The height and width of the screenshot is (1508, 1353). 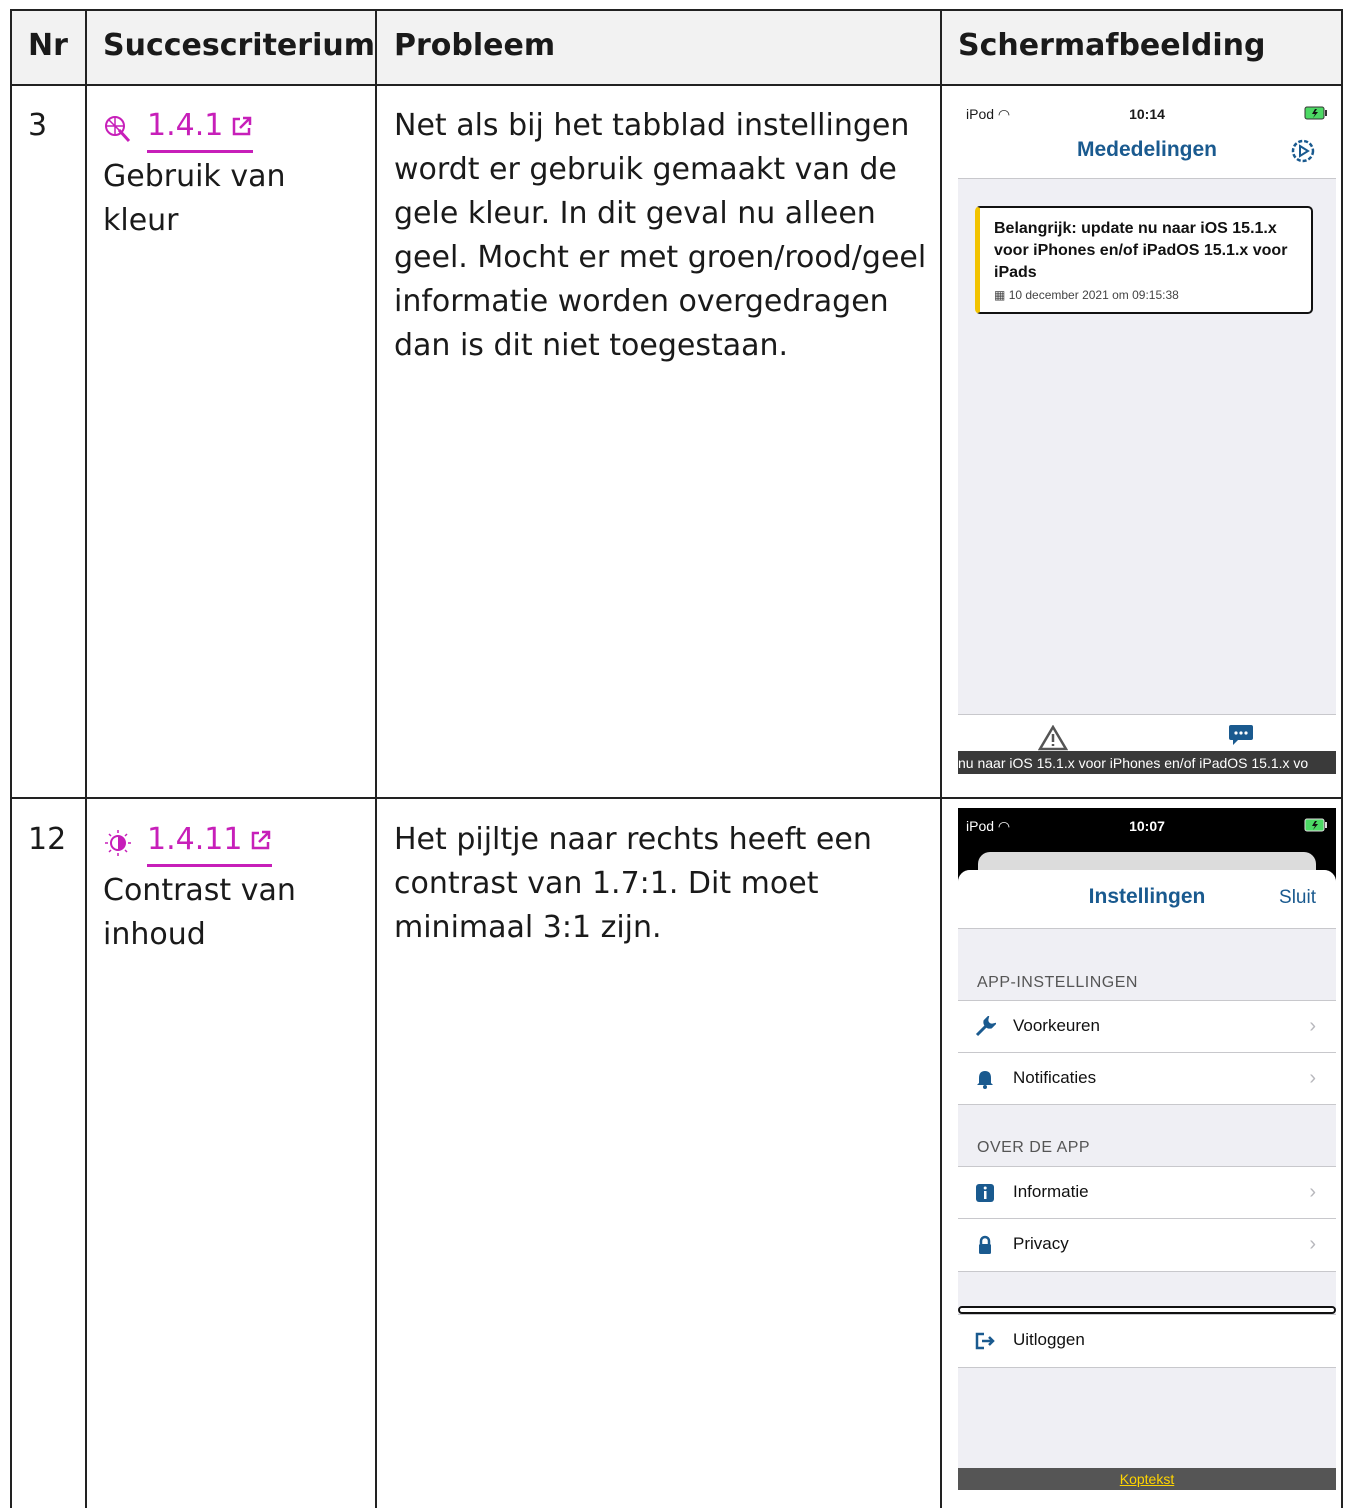 What do you see at coordinates (1297, 898) in the screenshot?
I see `close-button: Sluit` at bounding box center [1297, 898].